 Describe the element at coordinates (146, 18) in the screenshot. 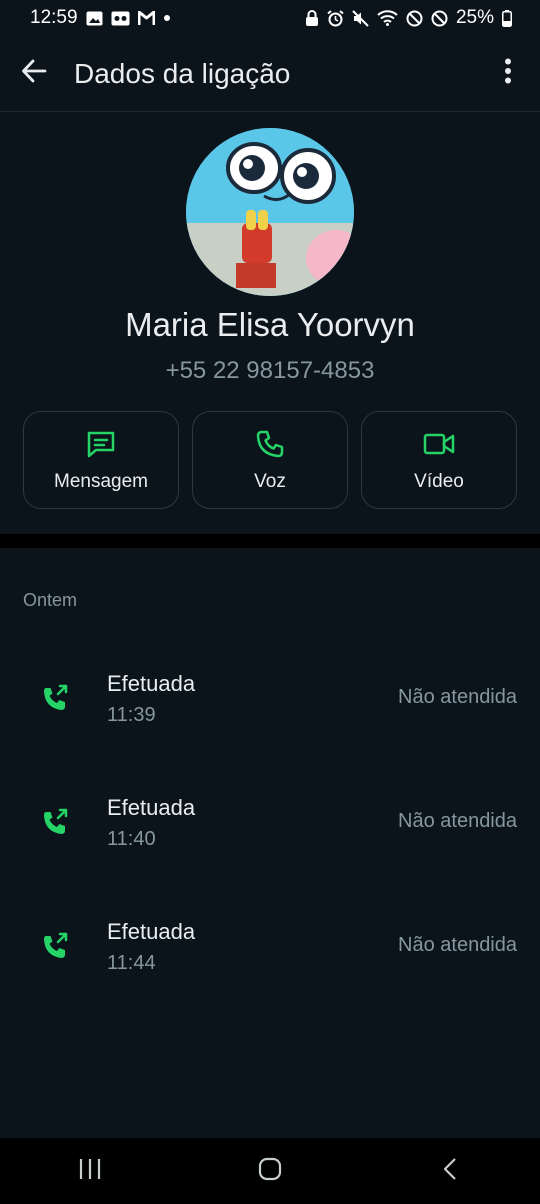

I see `gmail-icon` at that location.